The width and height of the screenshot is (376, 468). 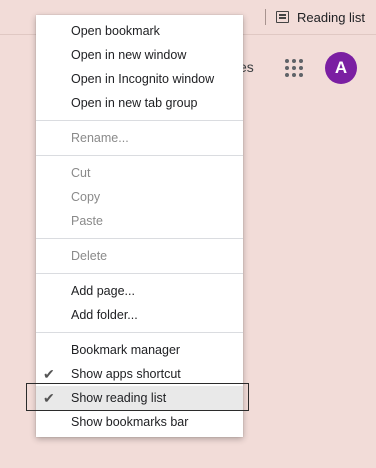 What do you see at coordinates (119, 398) in the screenshot?
I see `menu-item-label: Show reading list` at bounding box center [119, 398].